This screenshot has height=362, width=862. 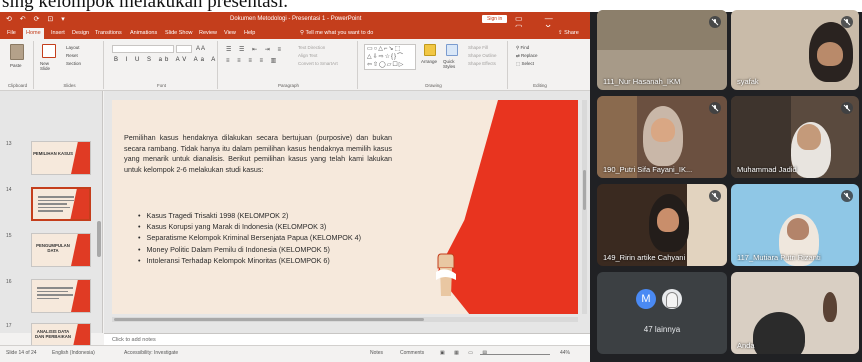 What do you see at coordinates (452, 50) in the screenshot?
I see `quick-styles-icon` at bounding box center [452, 50].